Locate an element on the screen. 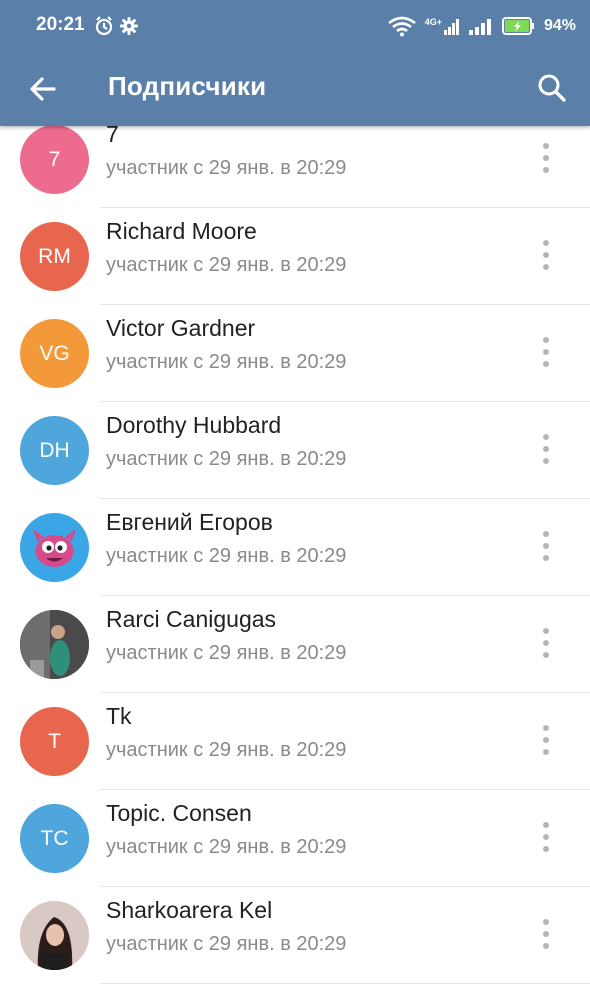  wifi-icon is located at coordinates (401, 26).